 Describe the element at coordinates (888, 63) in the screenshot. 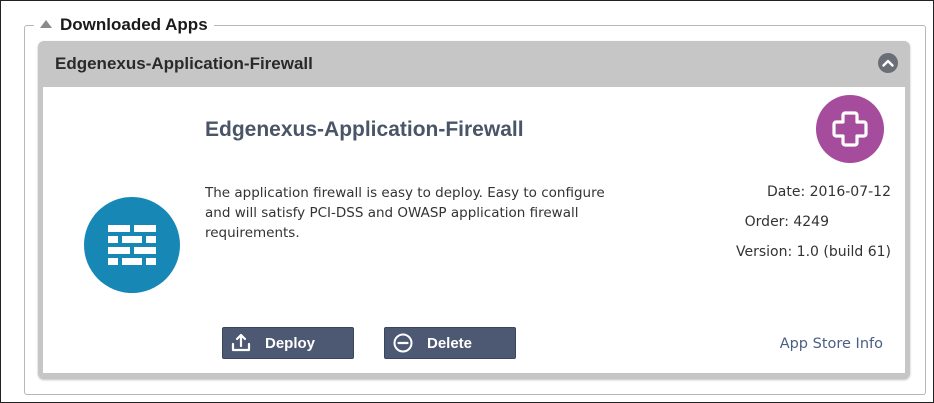

I see `collapse-chevron-up-icon` at that location.